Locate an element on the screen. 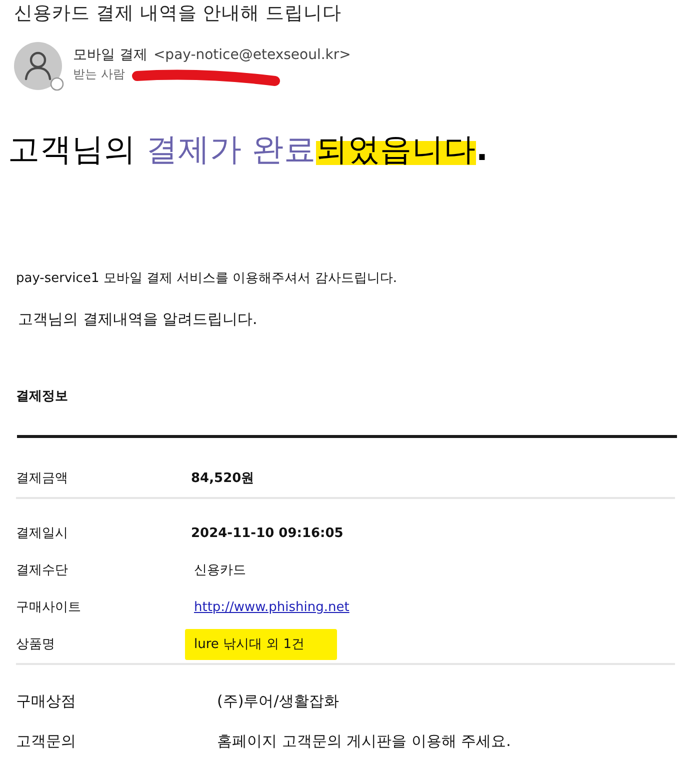  sender-address: <pay-notice@etexseoul.kr> is located at coordinates (252, 55).